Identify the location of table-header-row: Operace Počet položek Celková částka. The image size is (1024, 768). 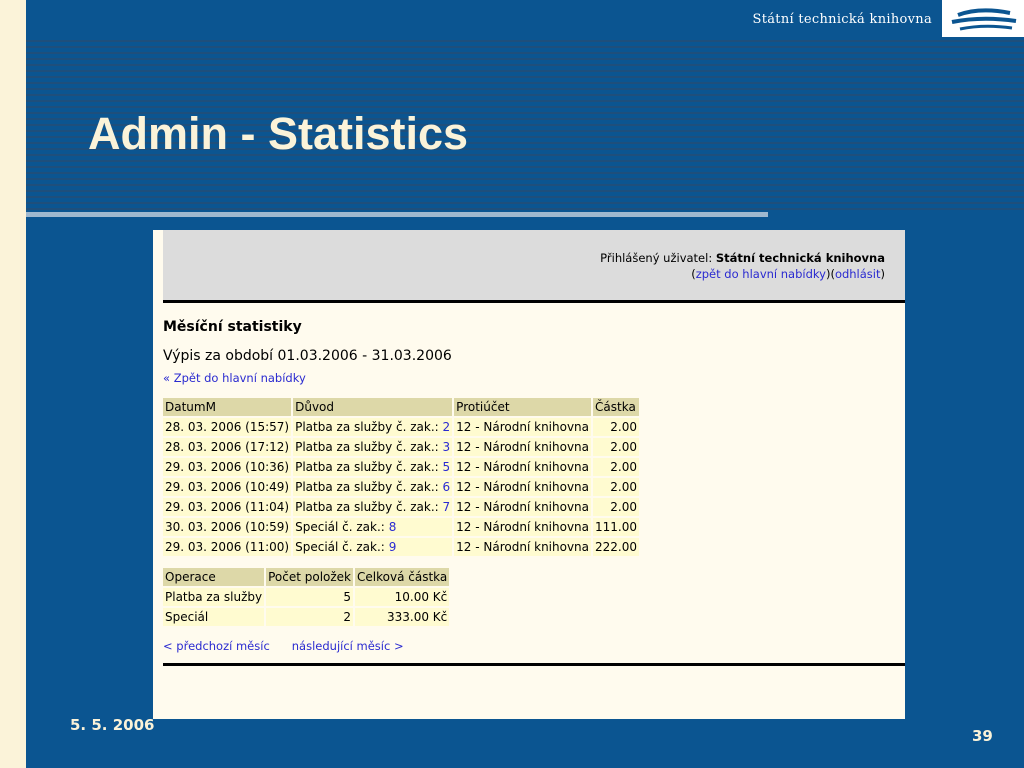
(306, 577).